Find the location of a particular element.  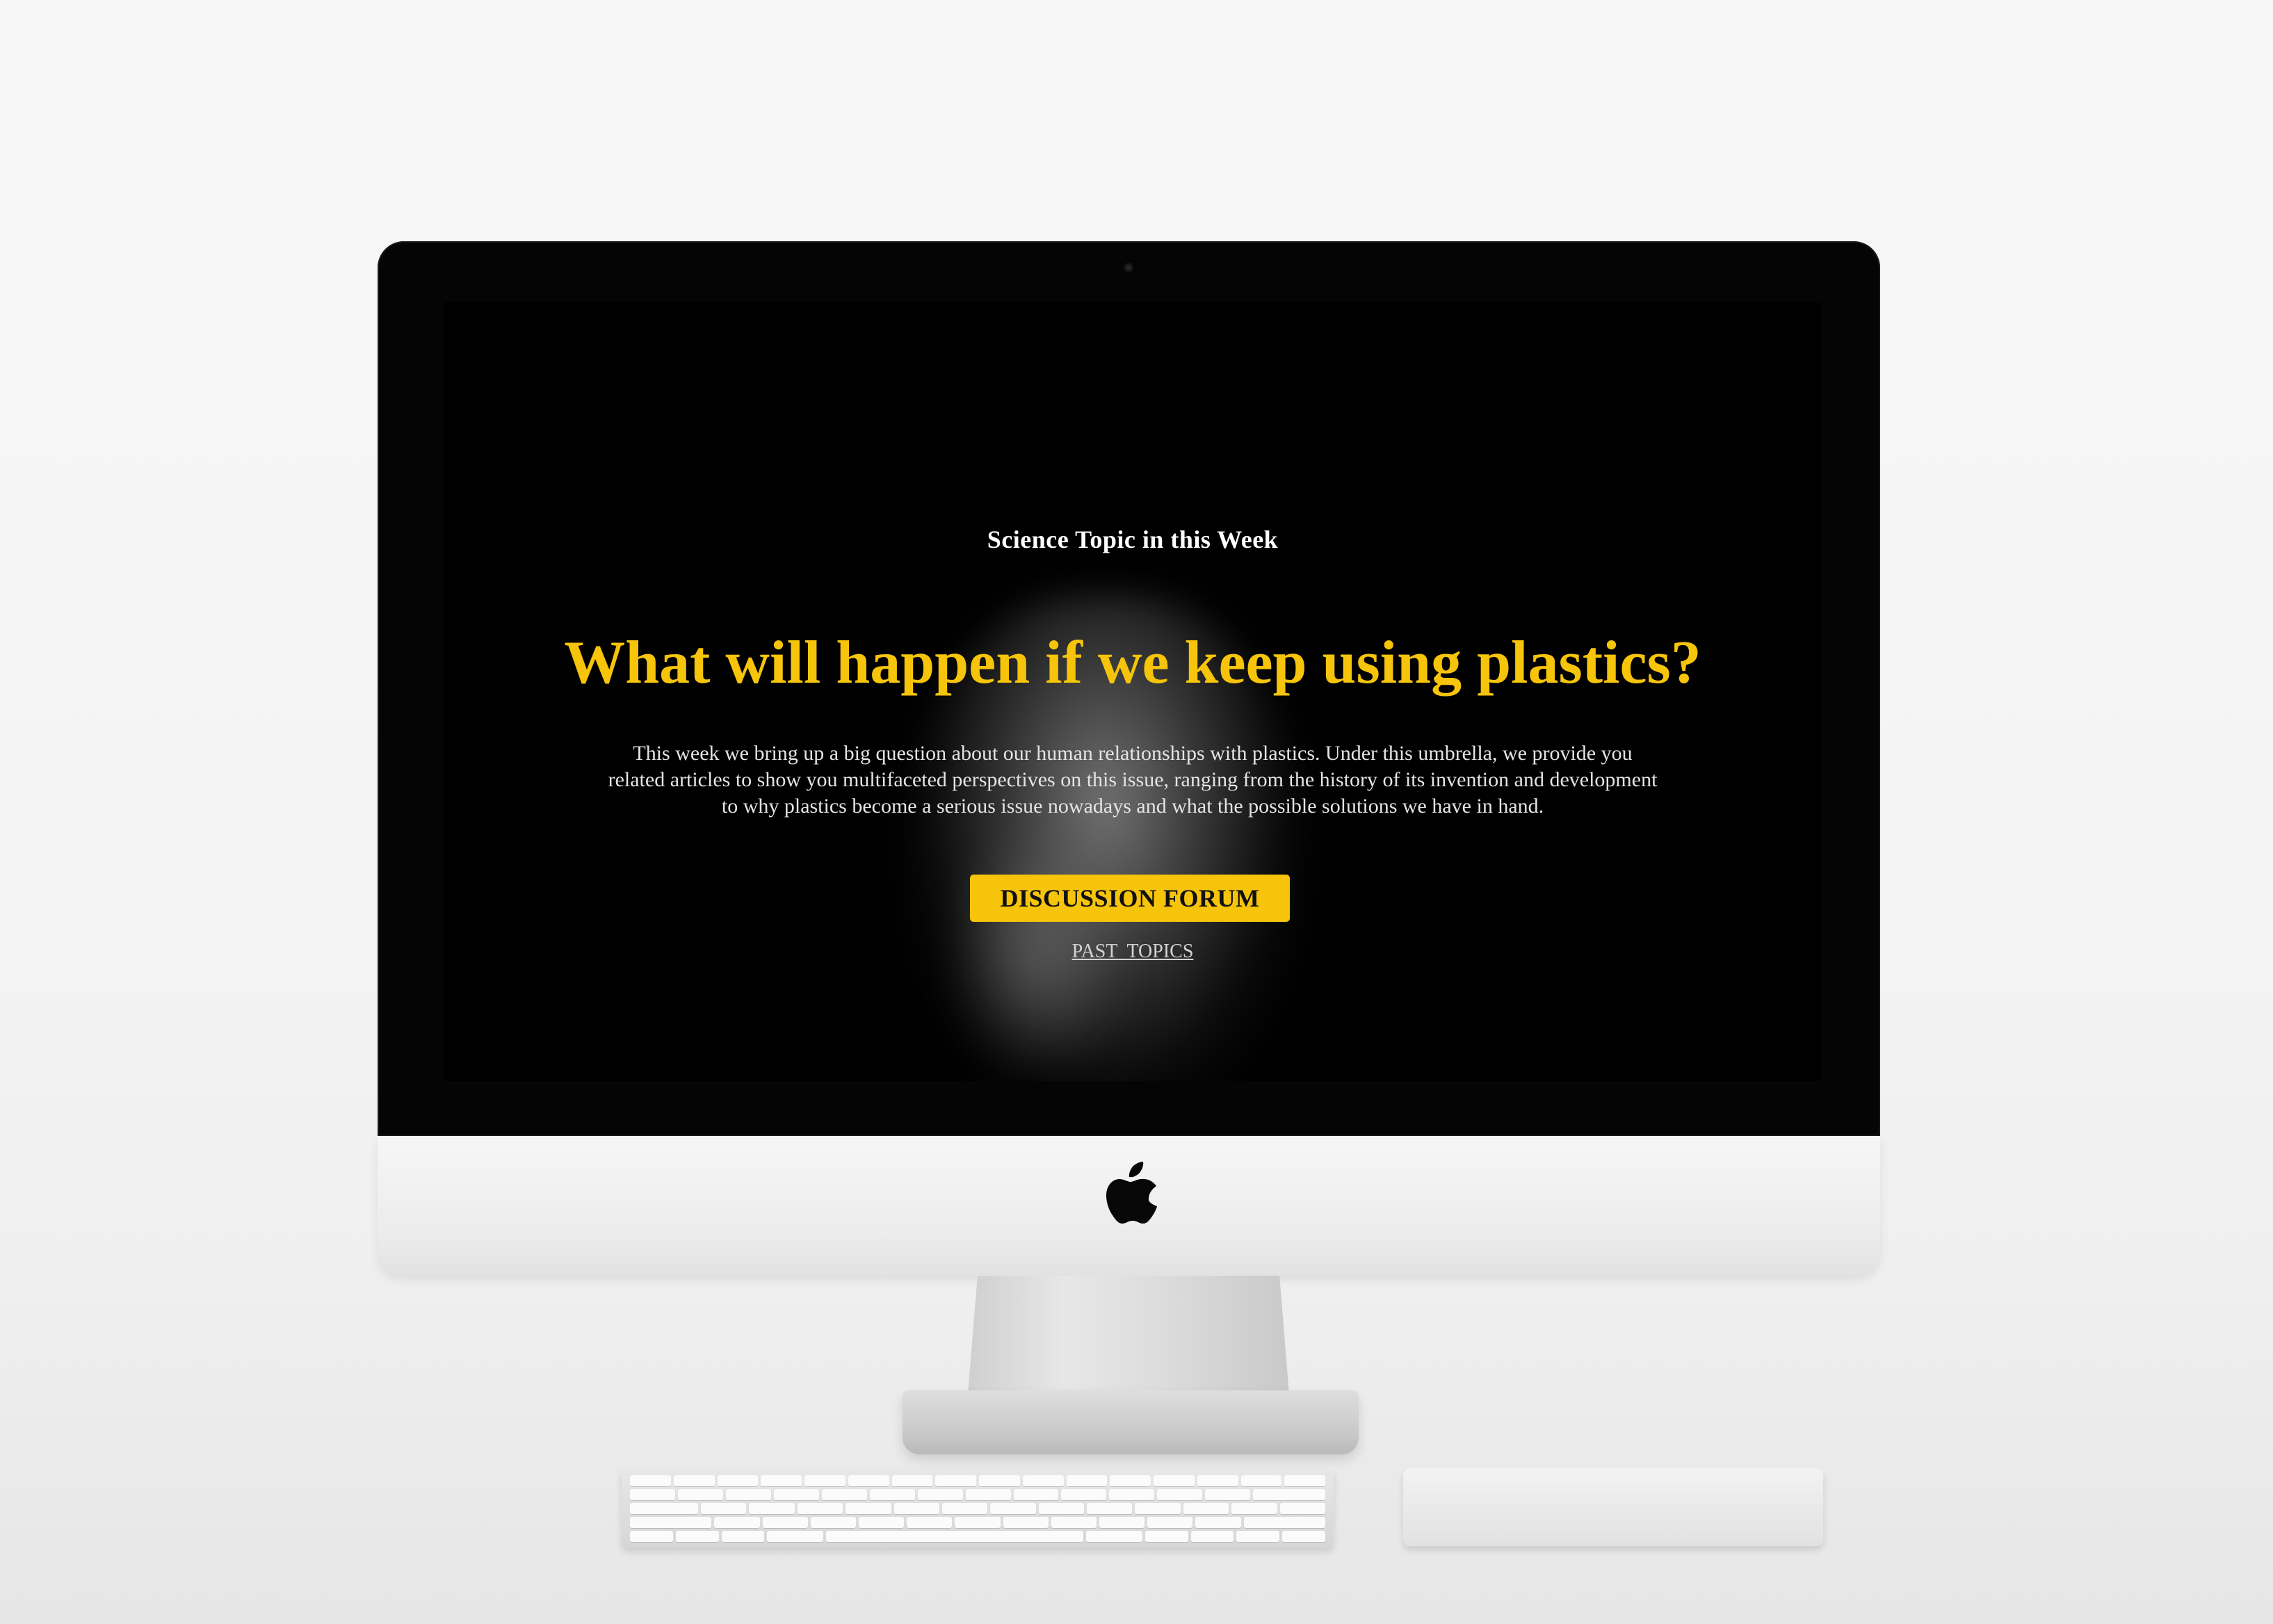

apple-logo-icon is located at coordinates (1131, 1193).